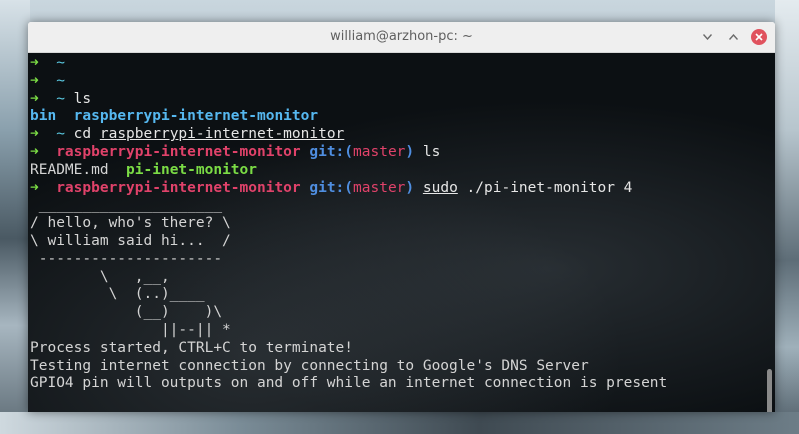  What do you see at coordinates (130, 240) in the screenshot?
I see `terminal-text-segment: \ william said hi... /` at bounding box center [130, 240].